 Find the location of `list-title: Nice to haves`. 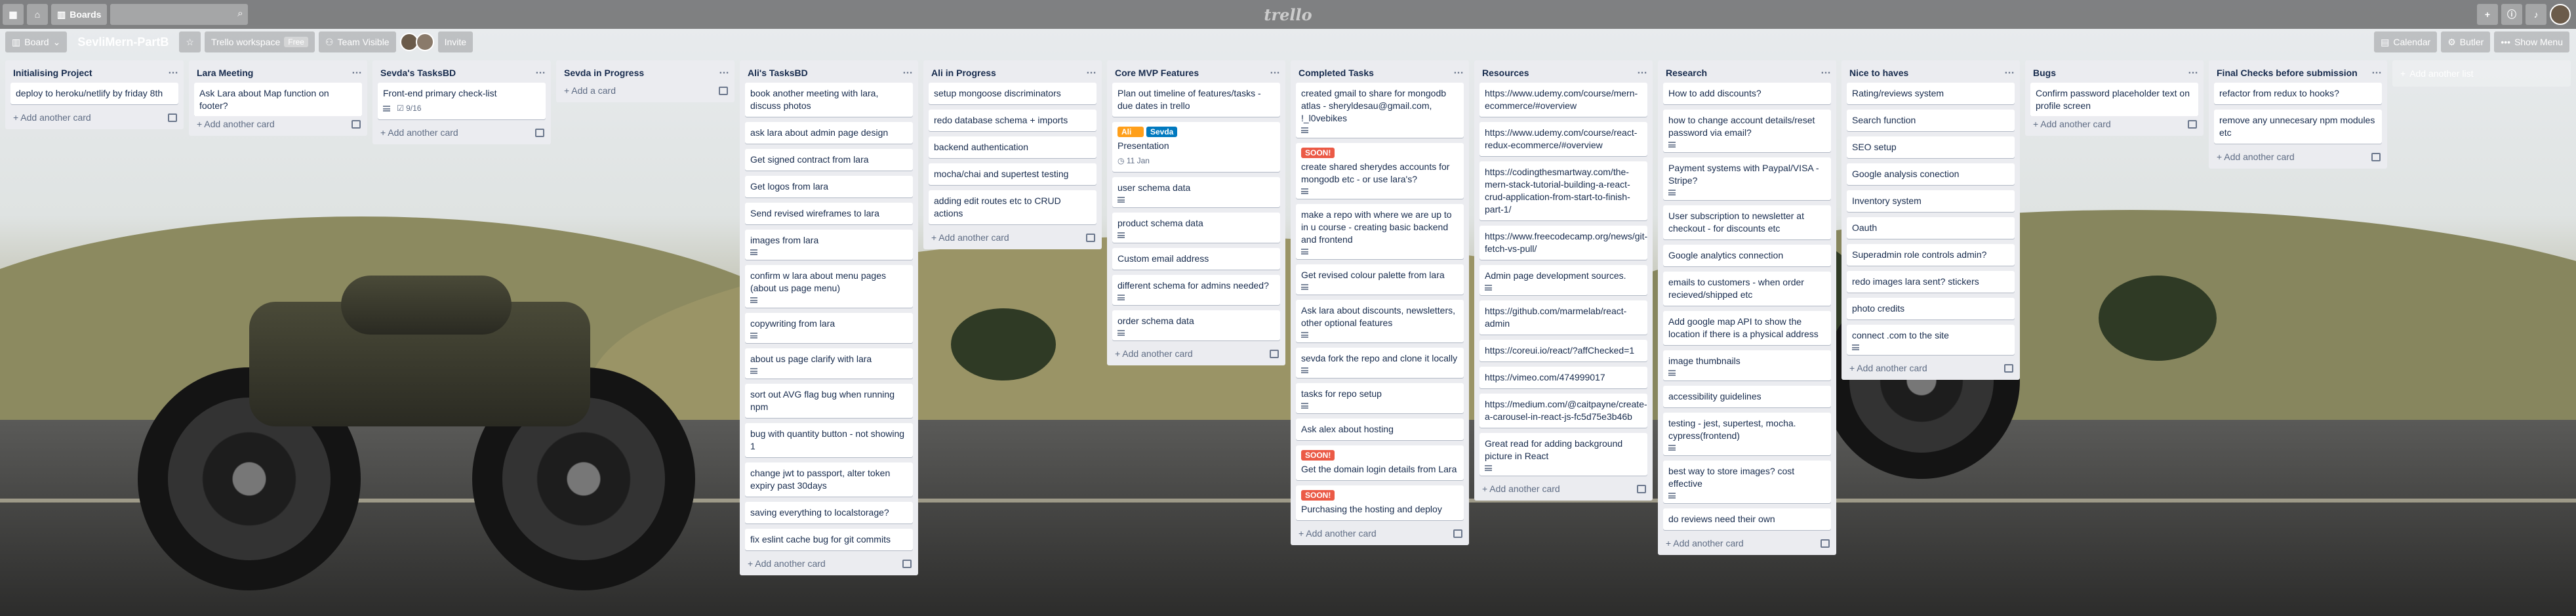

list-title: Nice to haves is located at coordinates (1878, 73).